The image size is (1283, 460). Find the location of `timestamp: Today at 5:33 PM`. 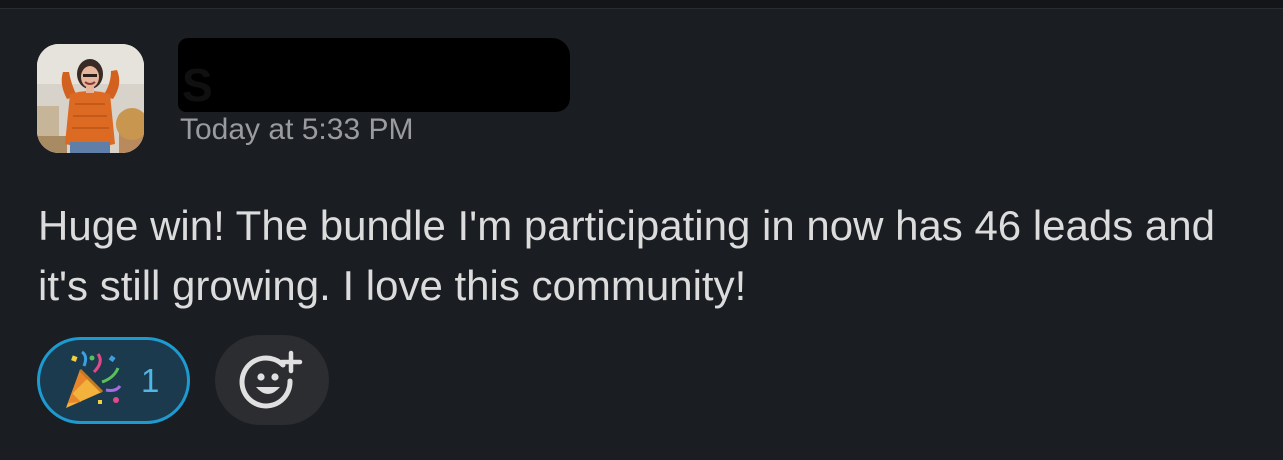

timestamp: Today at 5:33 PM is located at coordinates (296, 130).